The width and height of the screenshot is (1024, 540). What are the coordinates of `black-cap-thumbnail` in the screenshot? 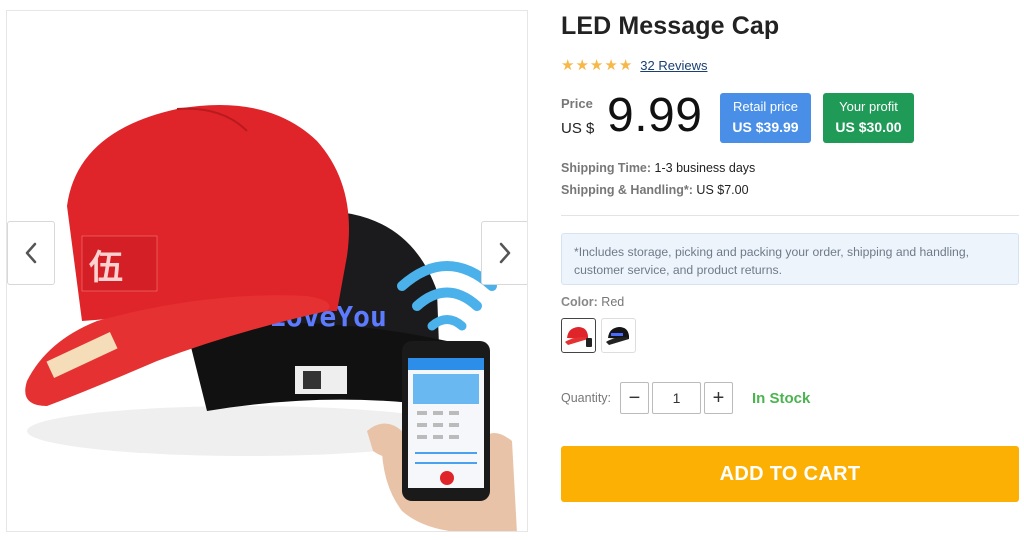 It's located at (617, 335).